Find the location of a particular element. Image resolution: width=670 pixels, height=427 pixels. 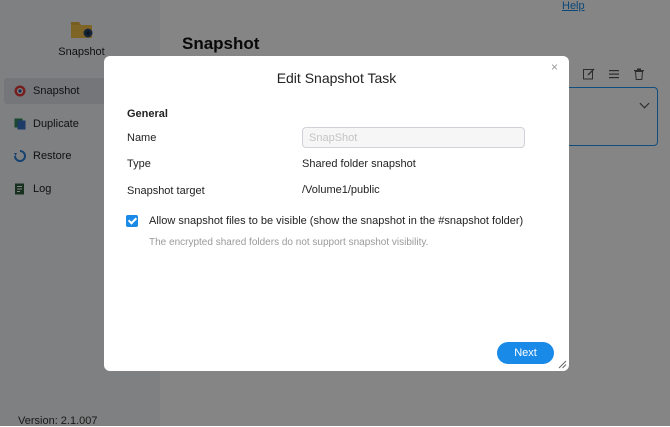

dialog-title: Edit Snapshot Task is located at coordinates (336, 78).